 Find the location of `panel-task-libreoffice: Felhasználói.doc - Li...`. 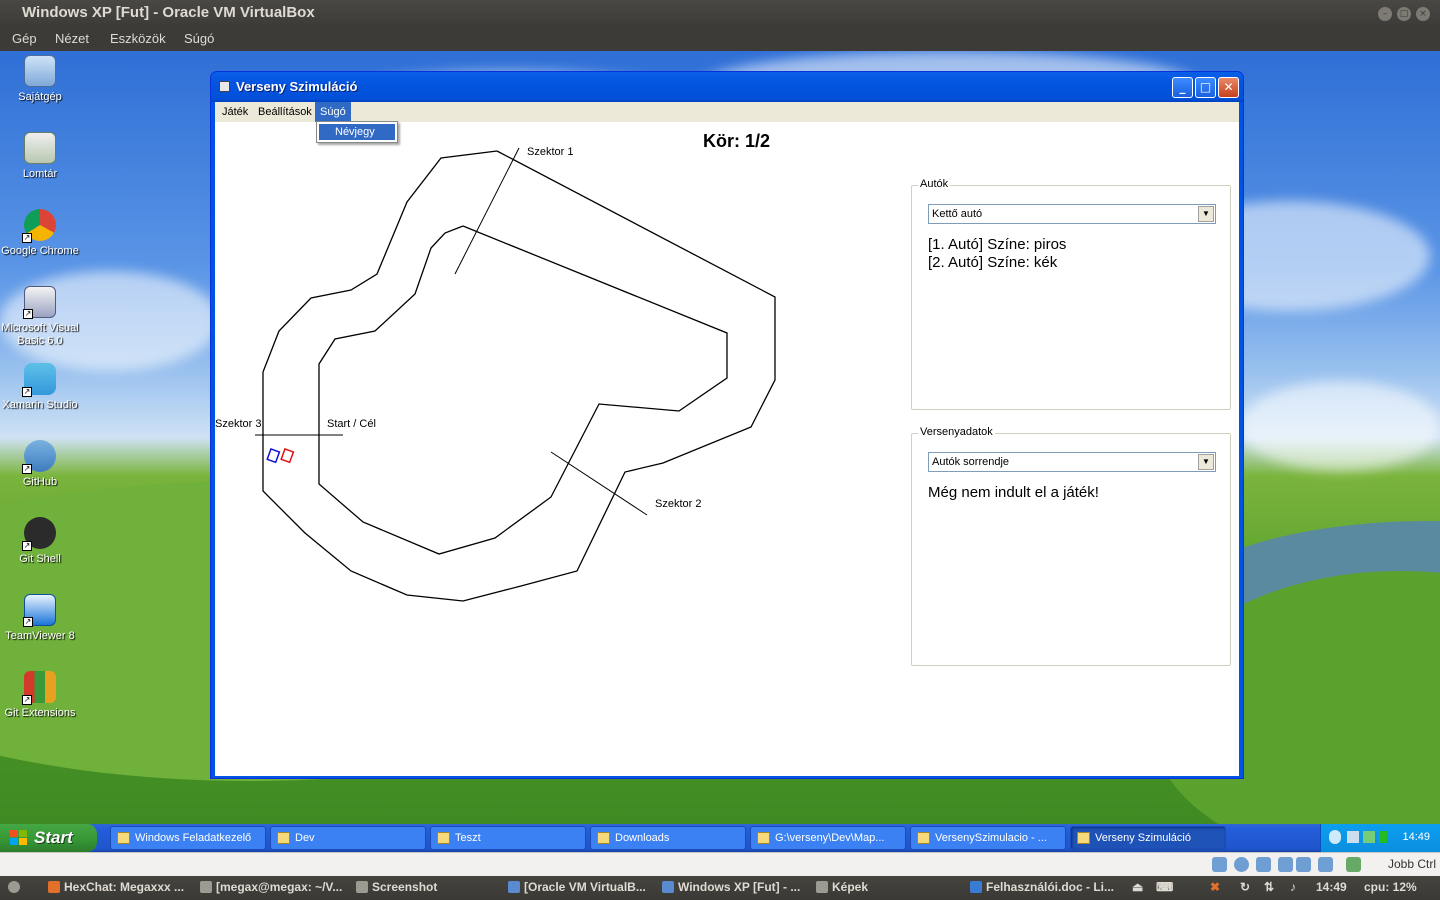

panel-task-libreoffice: Felhasználói.doc - Li... is located at coordinates (1042, 887).